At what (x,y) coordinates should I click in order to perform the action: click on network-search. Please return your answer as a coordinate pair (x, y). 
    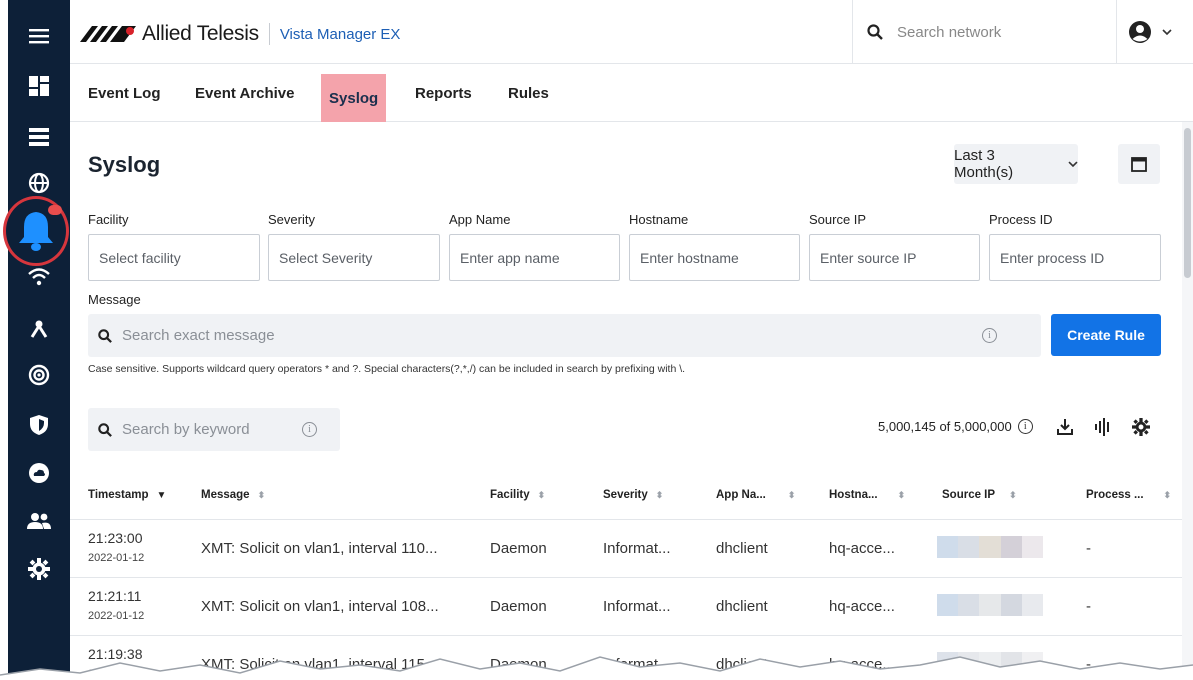
    Looking at the image, I should click on (984, 32).